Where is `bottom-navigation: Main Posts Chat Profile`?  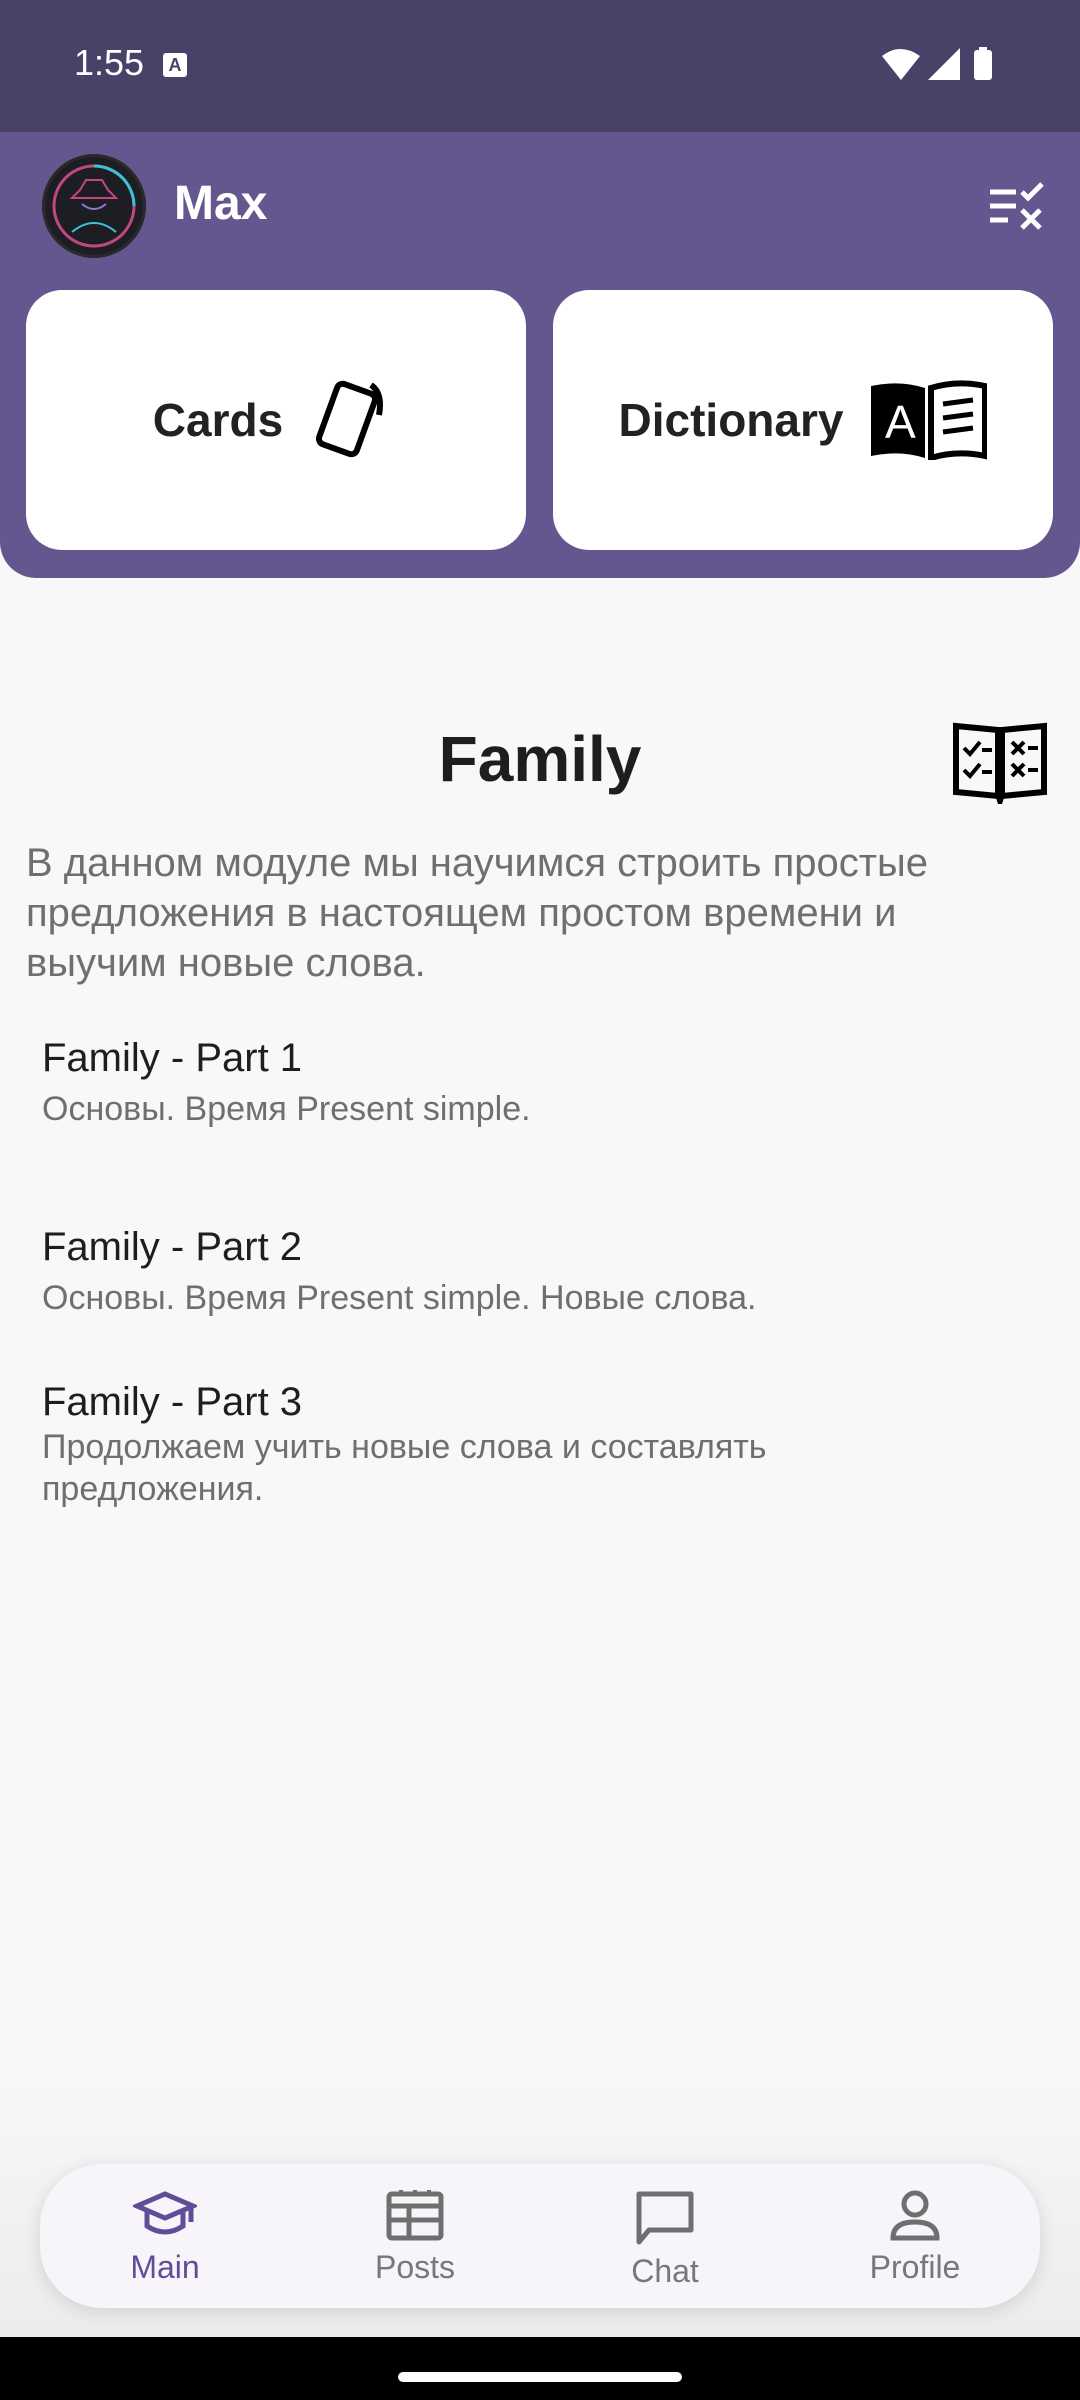 bottom-navigation: Main Posts Chat Profile is located at coordinates (540, 2236).